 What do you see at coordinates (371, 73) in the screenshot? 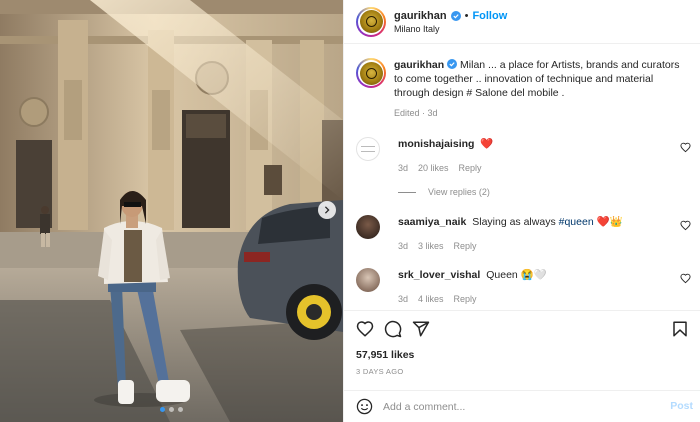
I see `caption-author-avatar` at bounding box center [371, 73].